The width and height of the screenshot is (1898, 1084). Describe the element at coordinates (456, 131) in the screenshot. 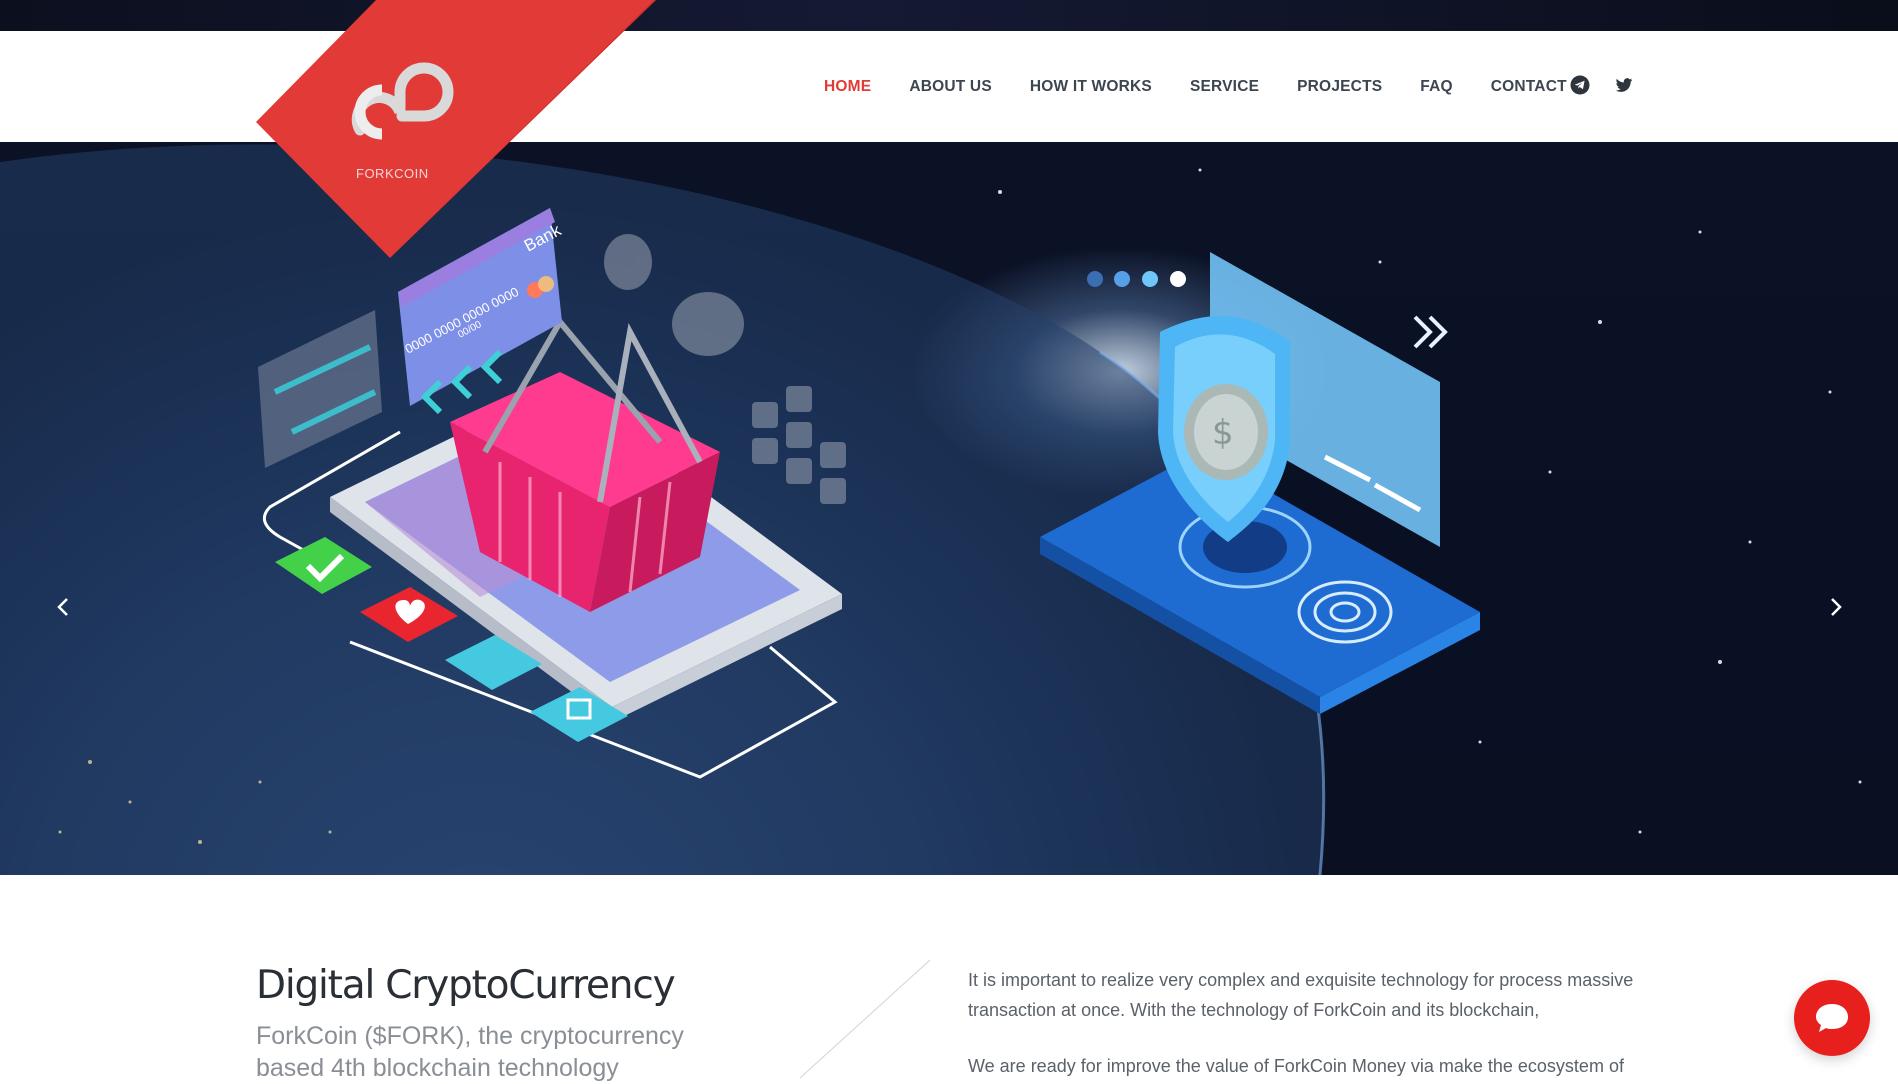

I see `forkcoin-logo` at that location.